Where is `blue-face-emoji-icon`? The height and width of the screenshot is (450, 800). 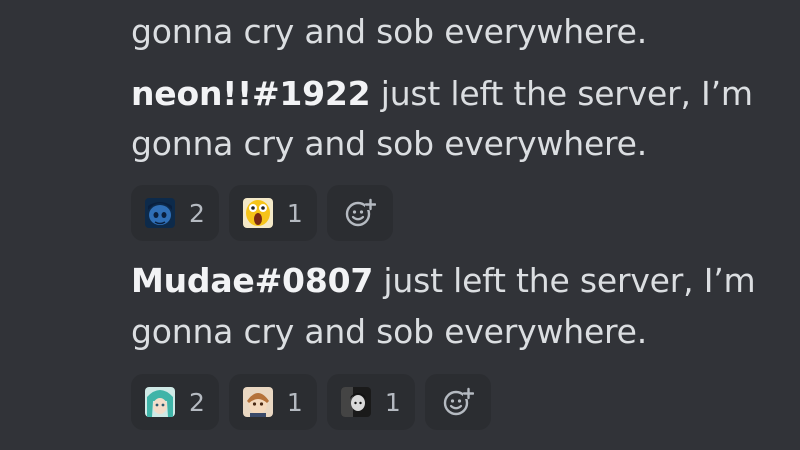
blue-face-emoji-icon is located at coordinates (160, 213).